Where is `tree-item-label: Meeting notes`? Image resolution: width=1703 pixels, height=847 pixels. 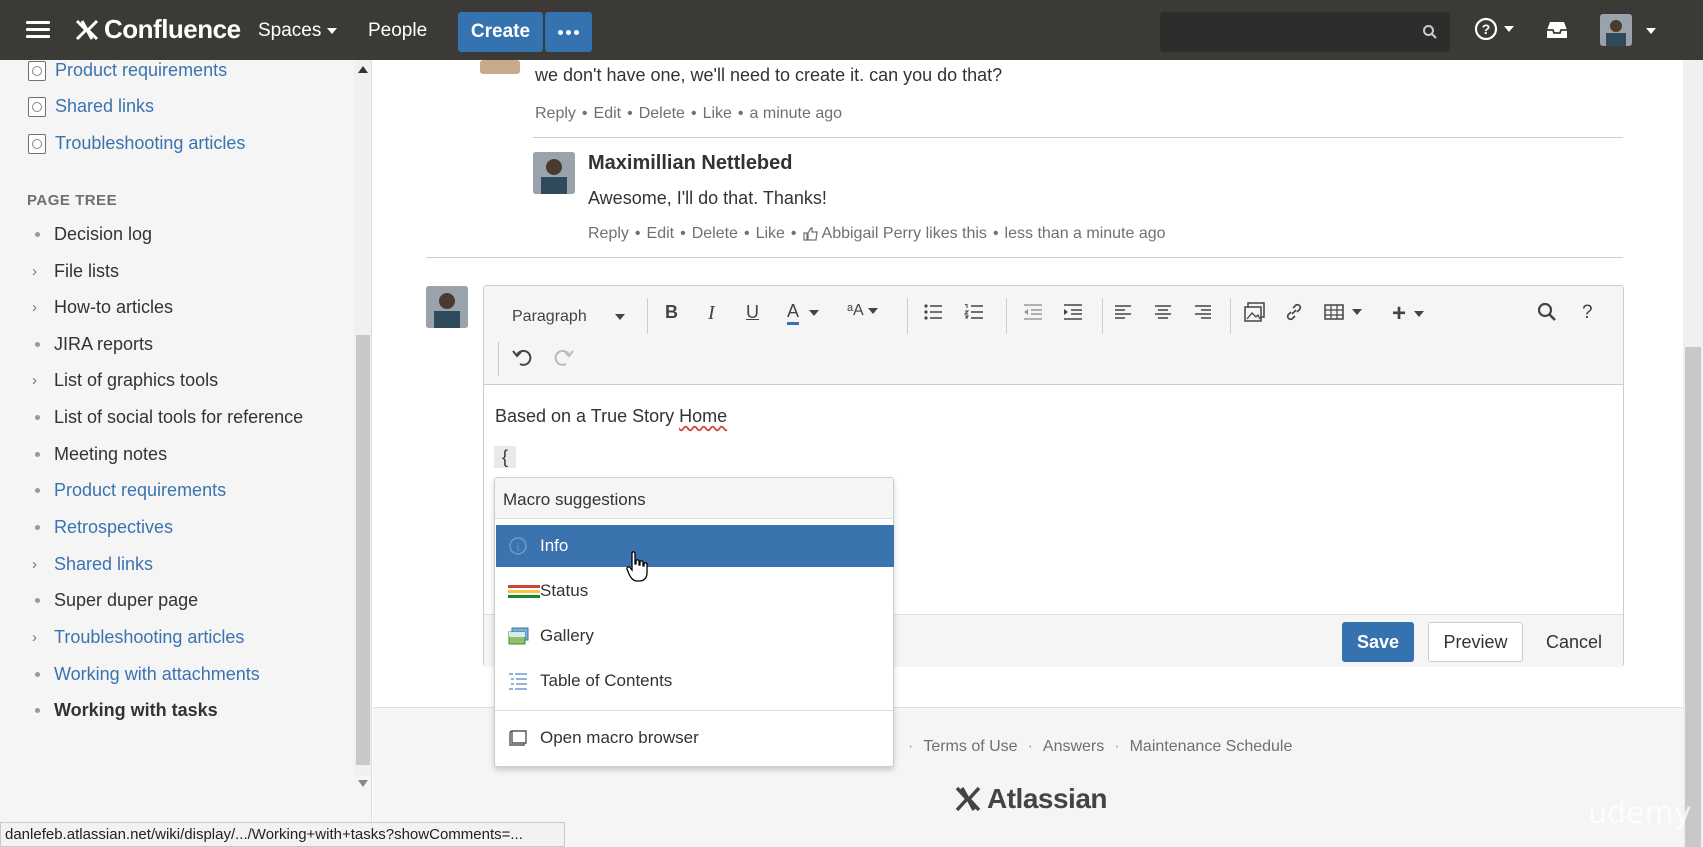 tree-item-label: Meeting notes is located at coordinates (111, 454).